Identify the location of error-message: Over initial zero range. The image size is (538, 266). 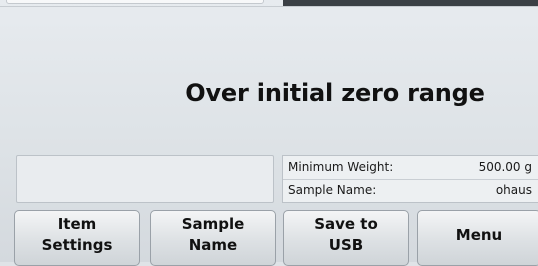
(335, 93).